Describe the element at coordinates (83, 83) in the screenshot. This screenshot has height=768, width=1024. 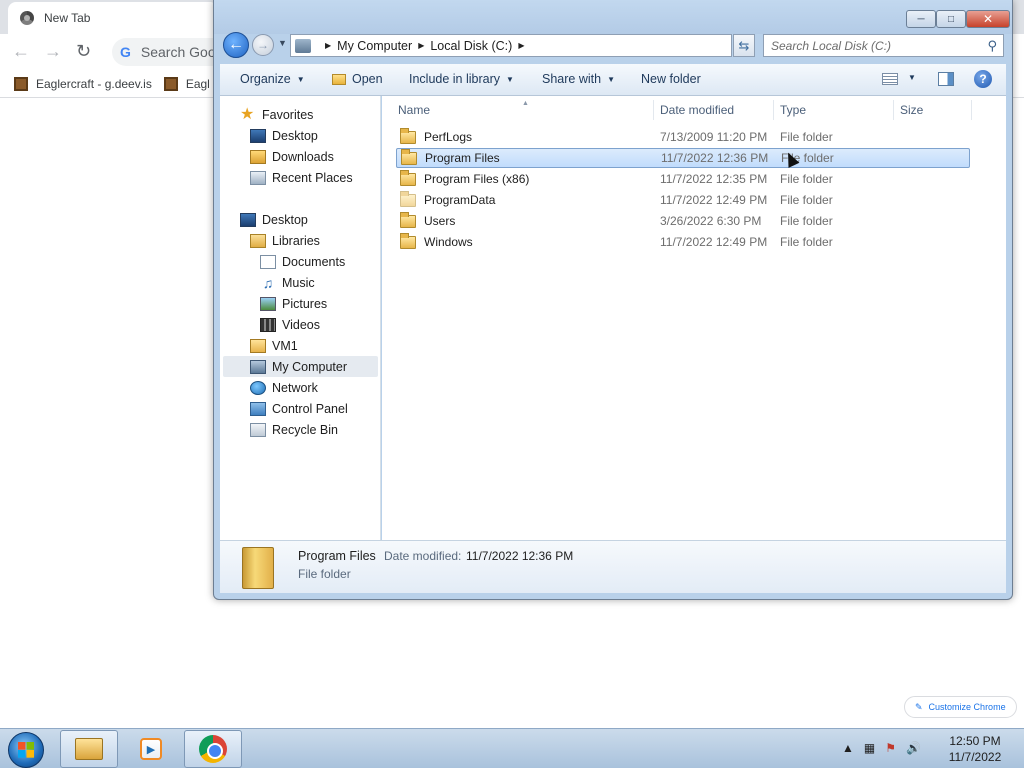
I see `bookmark-item: Eaglercraft - g.deev.is` at that location.